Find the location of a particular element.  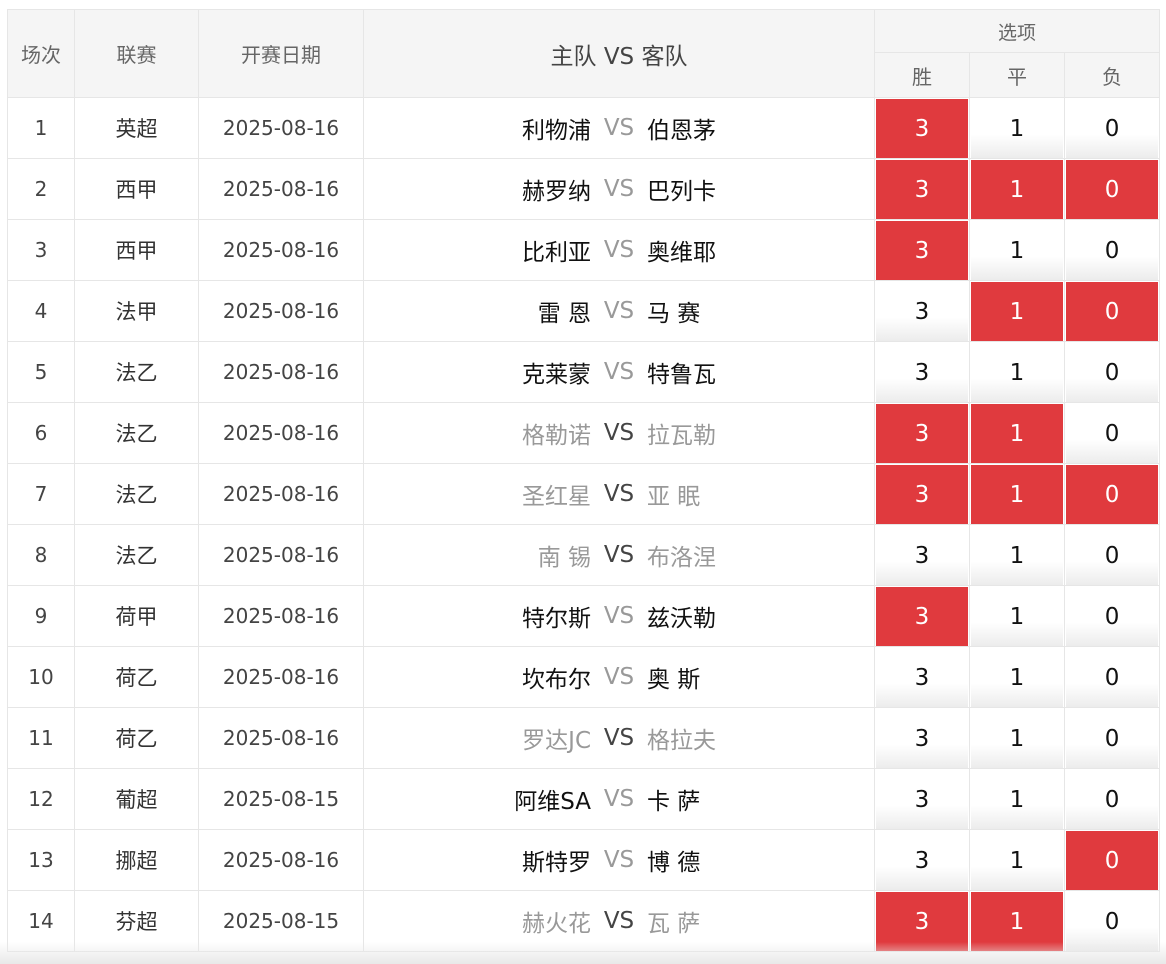

match-index: 11 is located at coordinates (41, 738).